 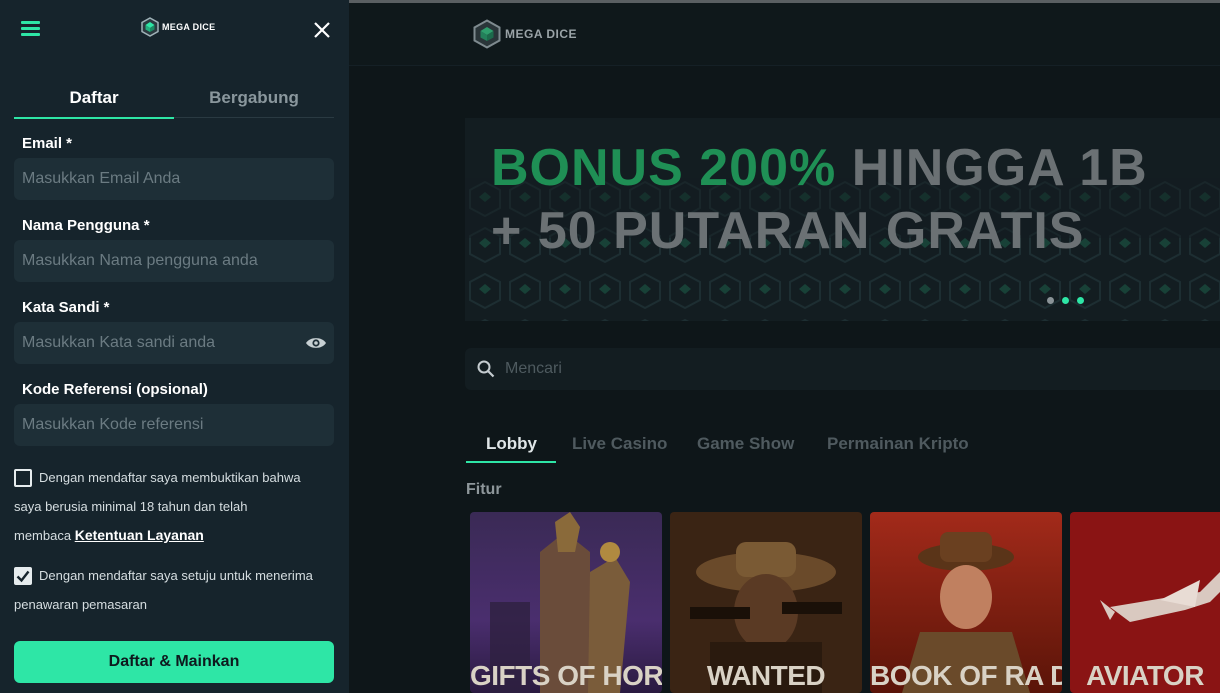 What do you see at coordinates (511, 462) in the screenshot?
I see `active-tab-indicator` at bounding box center [511, 462].